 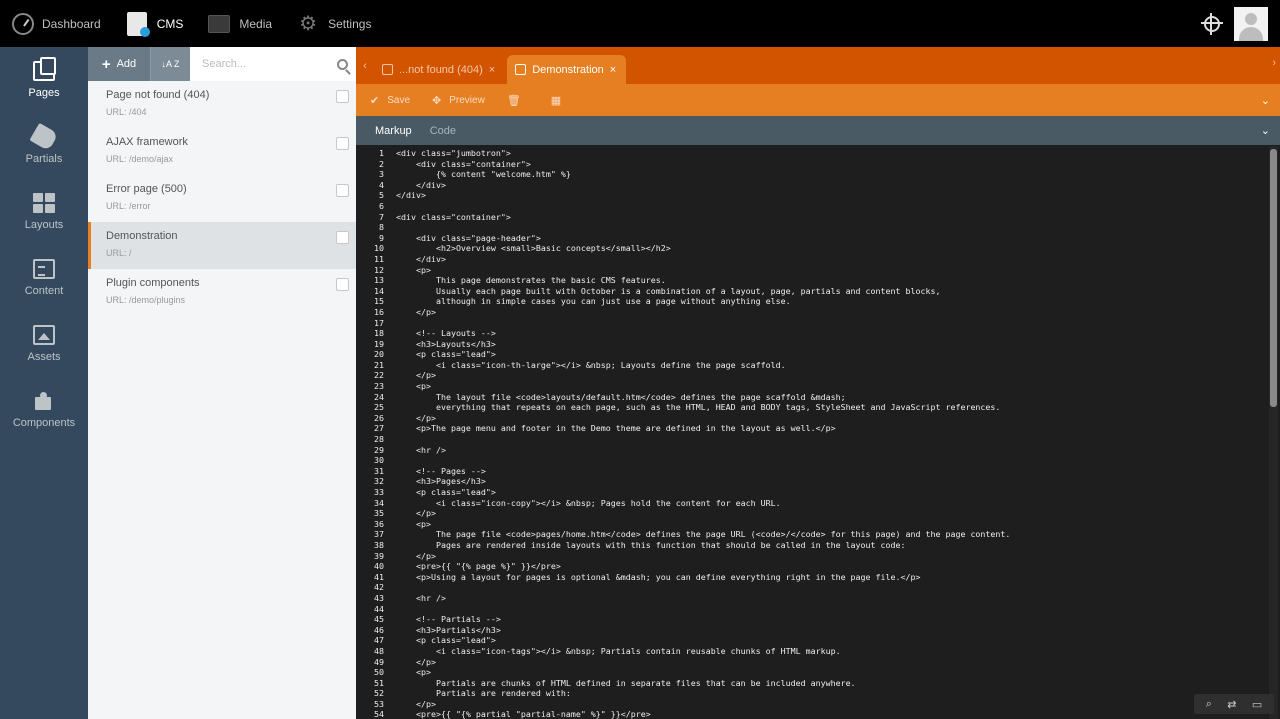 I want to click on code-line: 19 <h3>Layouts</h3>, so click(x=812, y=344).